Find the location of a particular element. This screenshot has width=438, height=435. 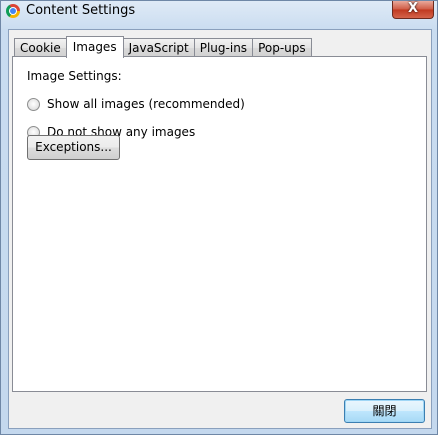

close-dialog-button: 關閉 is located at coordinates (384, 411).